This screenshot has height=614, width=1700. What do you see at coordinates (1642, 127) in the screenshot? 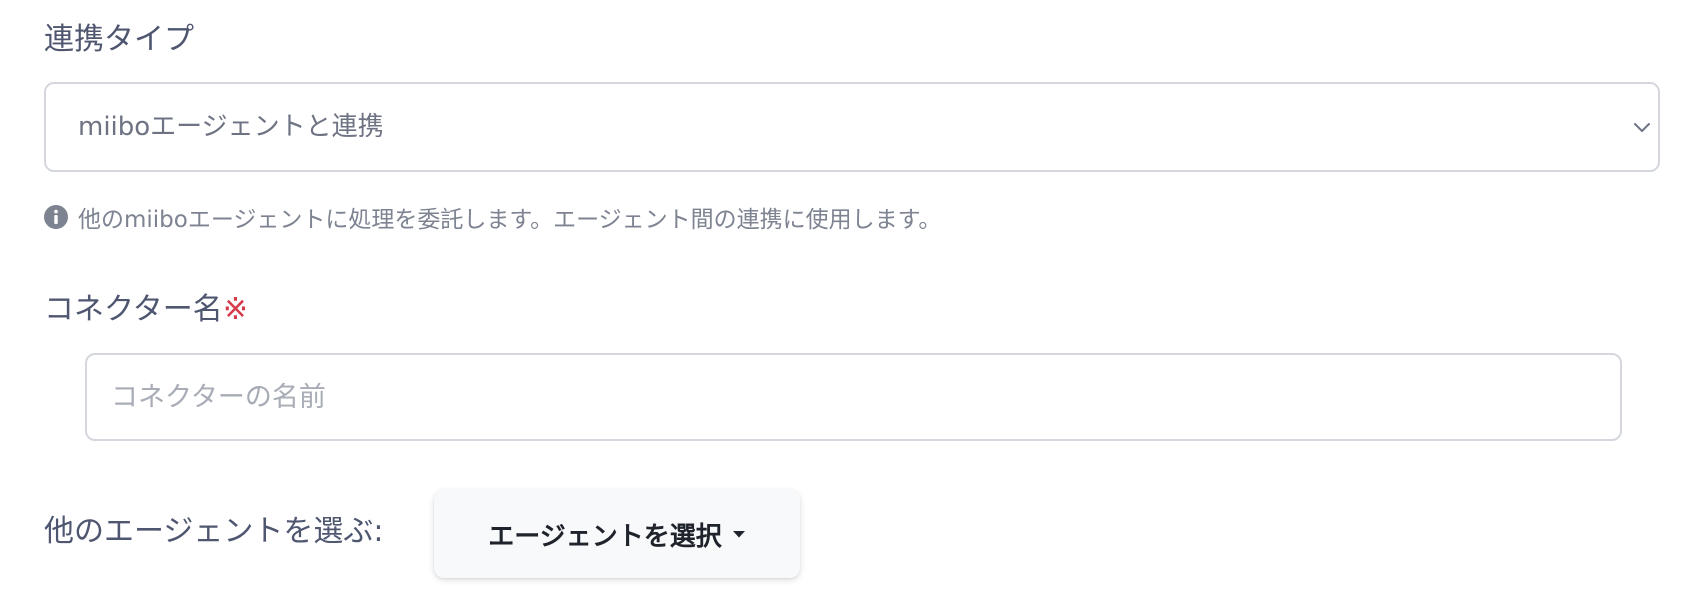
I see `chevron-down-icon` at bounding box center [1642, 127].